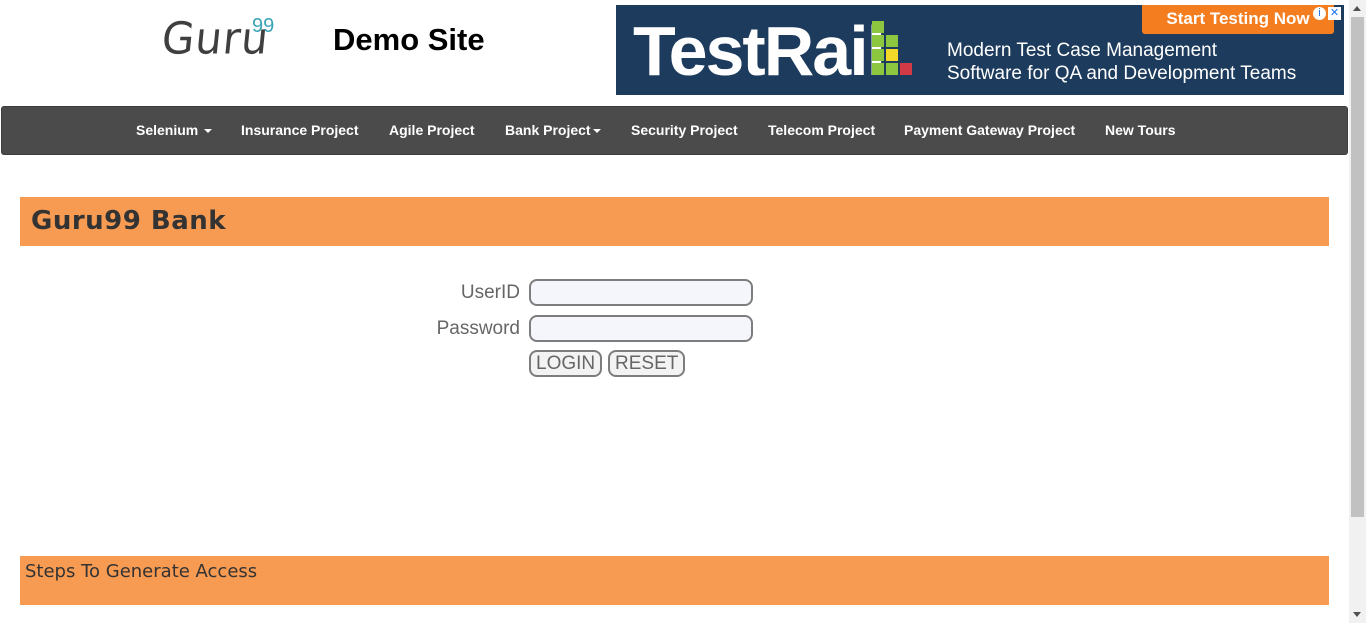 The image size is (1366, 623). I want to click on nav-item-label: New Tours, so click(1140, 130).